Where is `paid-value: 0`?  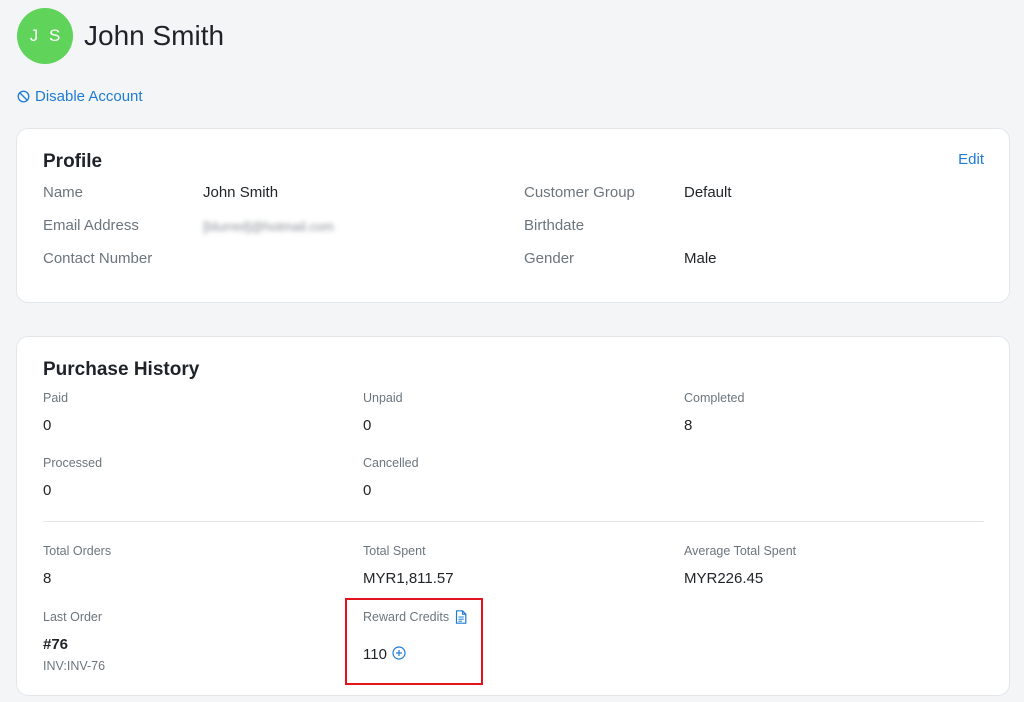 paid-value: 0 is located at coordinates (47, 425).